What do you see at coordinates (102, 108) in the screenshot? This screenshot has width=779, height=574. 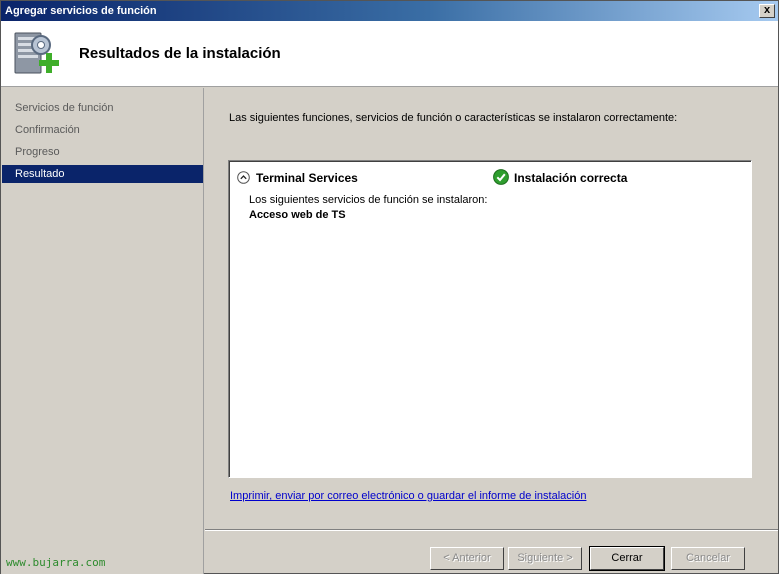 I see `step-servicios-de-funcion: Servicios de función` at bounding box center [102, 108].